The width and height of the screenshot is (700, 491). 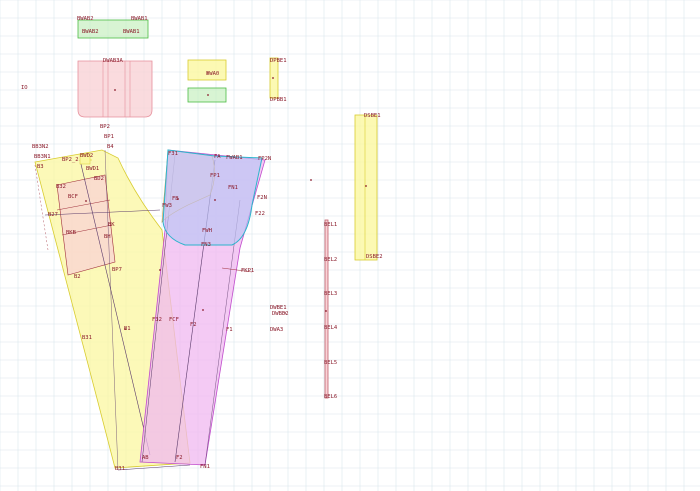 What do you see at coordinates (331, 328) in the screenshot?
I see `label: BEL4` at bounding box center [331, 328].